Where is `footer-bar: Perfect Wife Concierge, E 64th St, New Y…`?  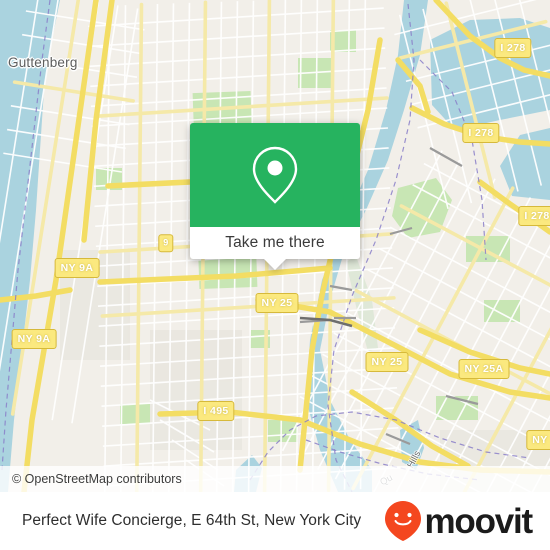 footer-bar: Perfect Wife Concierge, E 64th St, New Y… is located at coordinates (275, 521).